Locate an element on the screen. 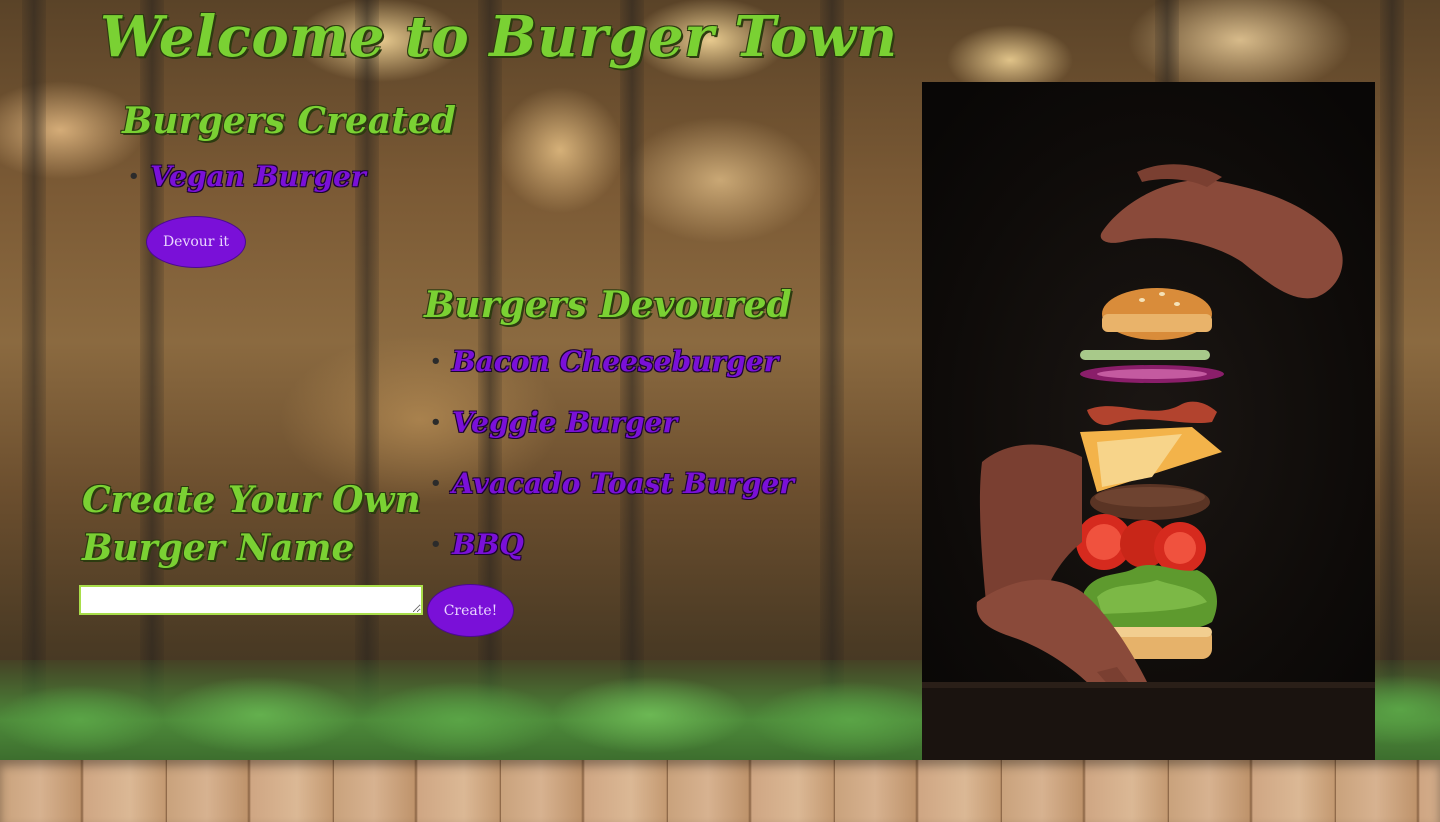  list-item: Vegan Burger is located at coordinates (247, 177).